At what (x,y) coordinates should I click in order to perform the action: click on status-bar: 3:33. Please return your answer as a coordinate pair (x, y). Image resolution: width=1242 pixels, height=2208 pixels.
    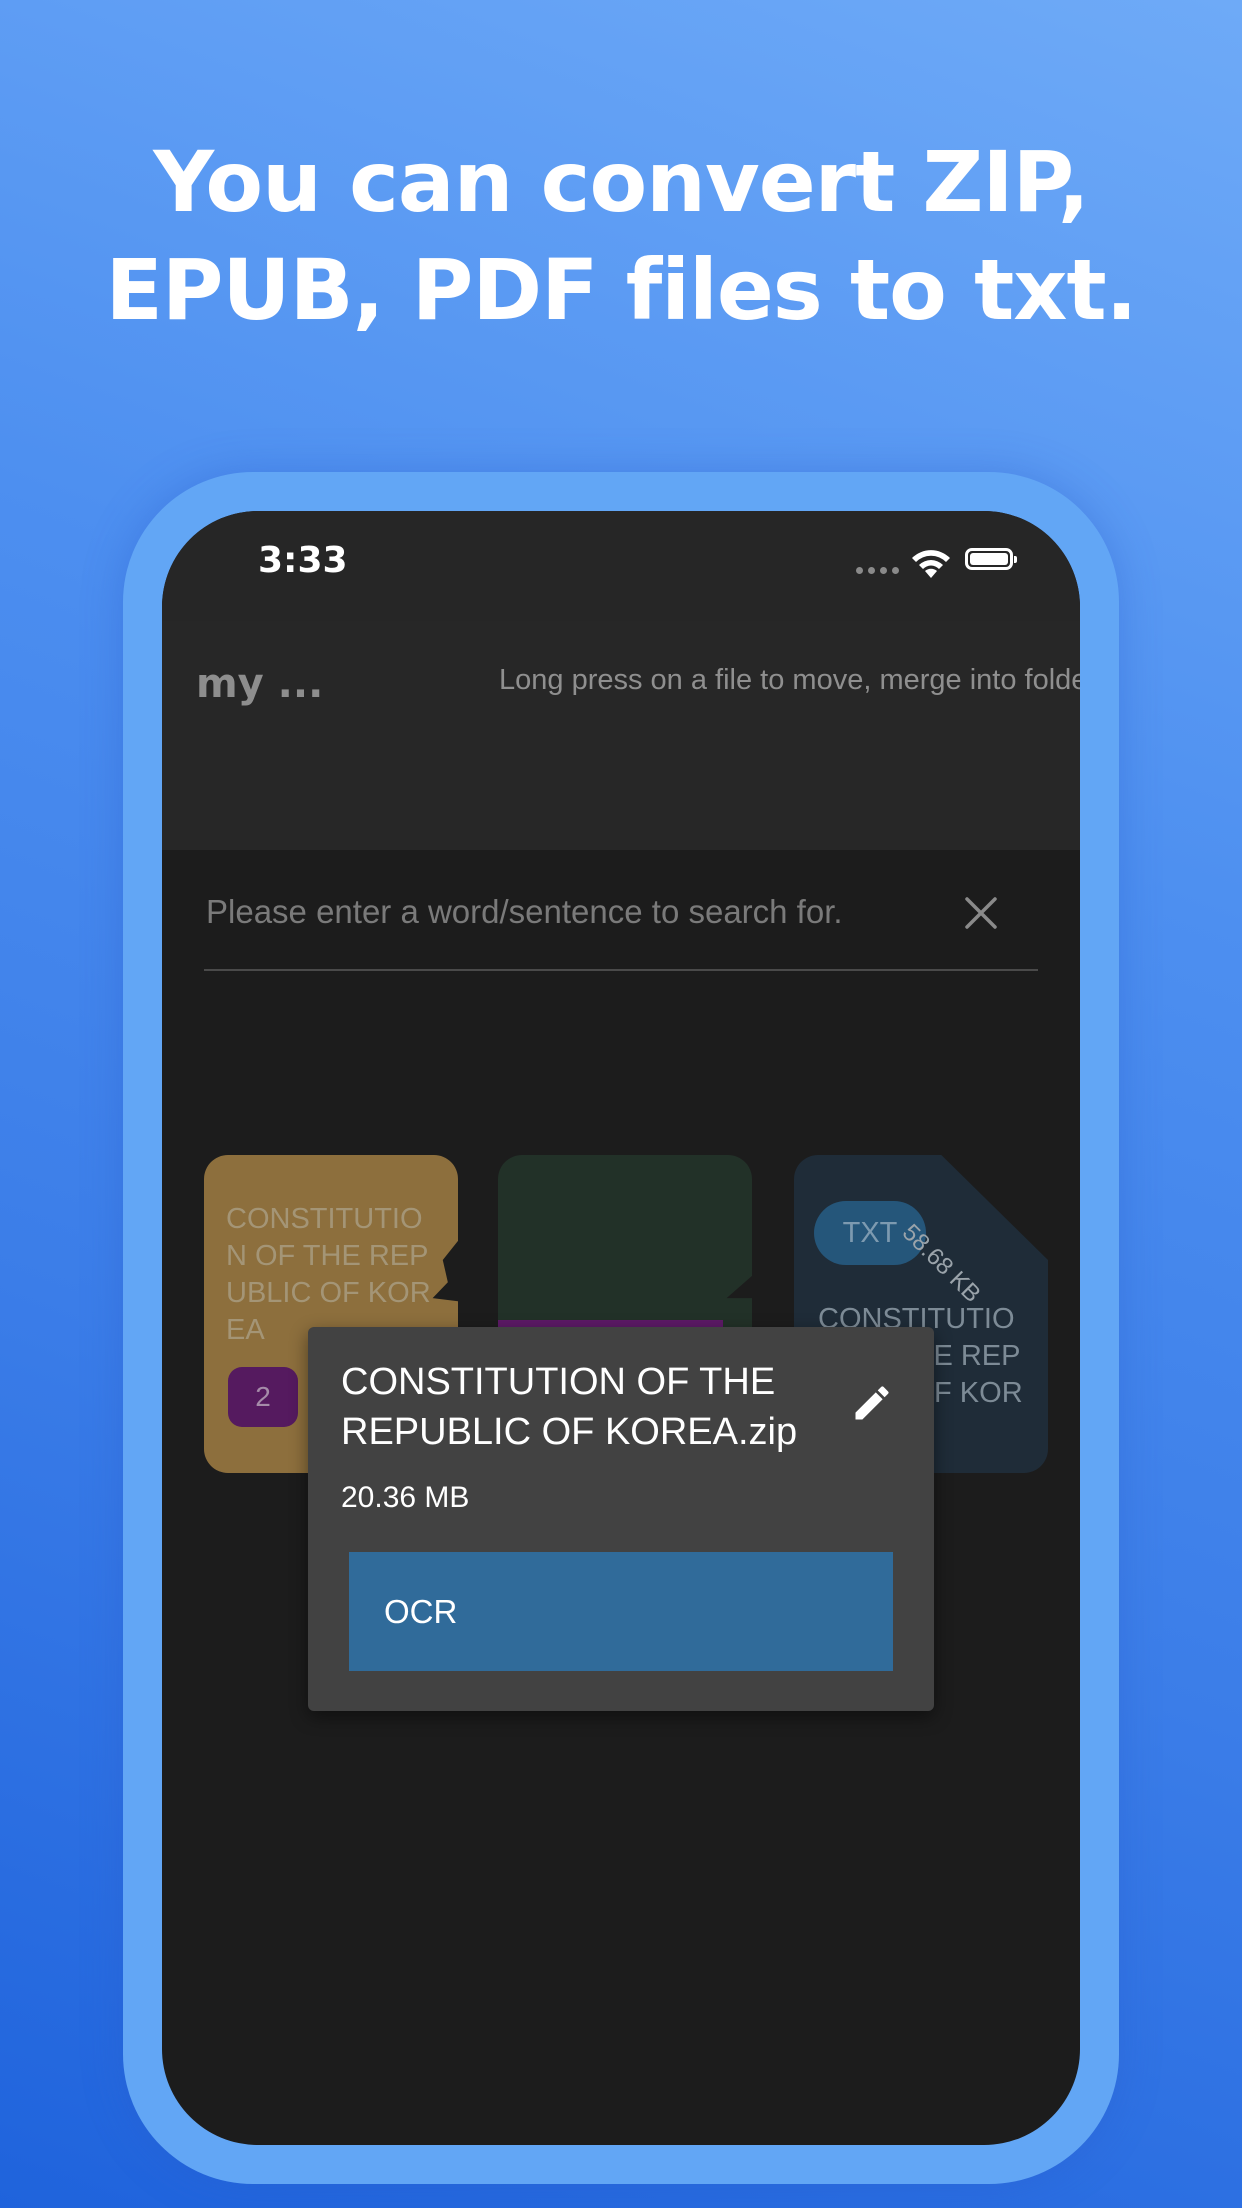
    Looking at the image, I should click on (621, 566).